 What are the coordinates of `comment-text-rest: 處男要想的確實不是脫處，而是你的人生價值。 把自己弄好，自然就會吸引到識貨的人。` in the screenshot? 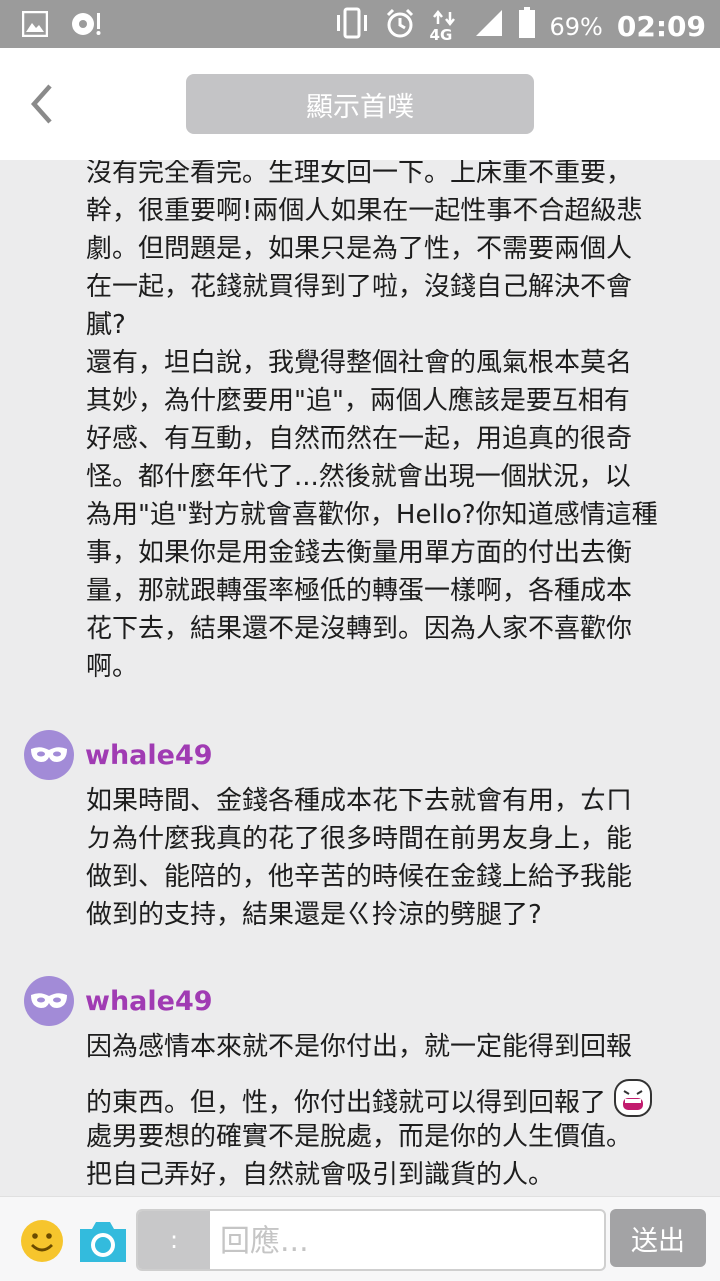 It's located at (359, 1156).